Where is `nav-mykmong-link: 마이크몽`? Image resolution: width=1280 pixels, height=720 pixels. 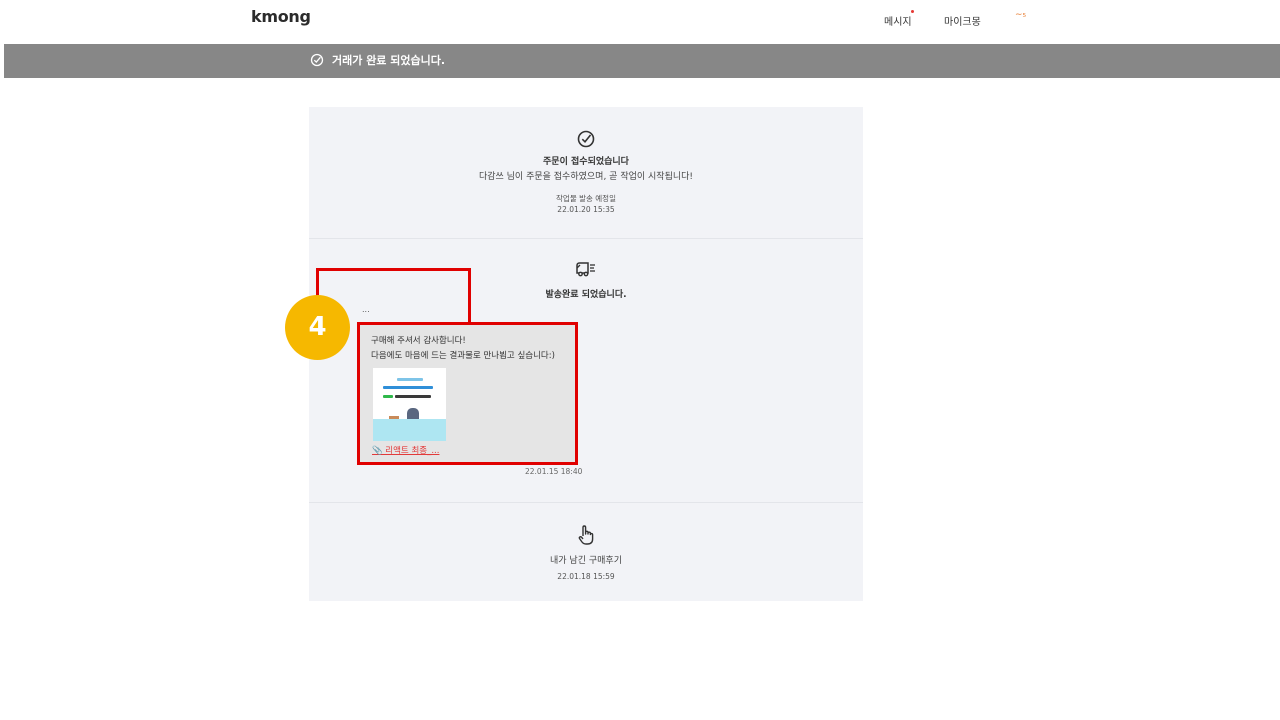 nav-mykmong-link: 마이크몽 is located at coordinates (962, 20).